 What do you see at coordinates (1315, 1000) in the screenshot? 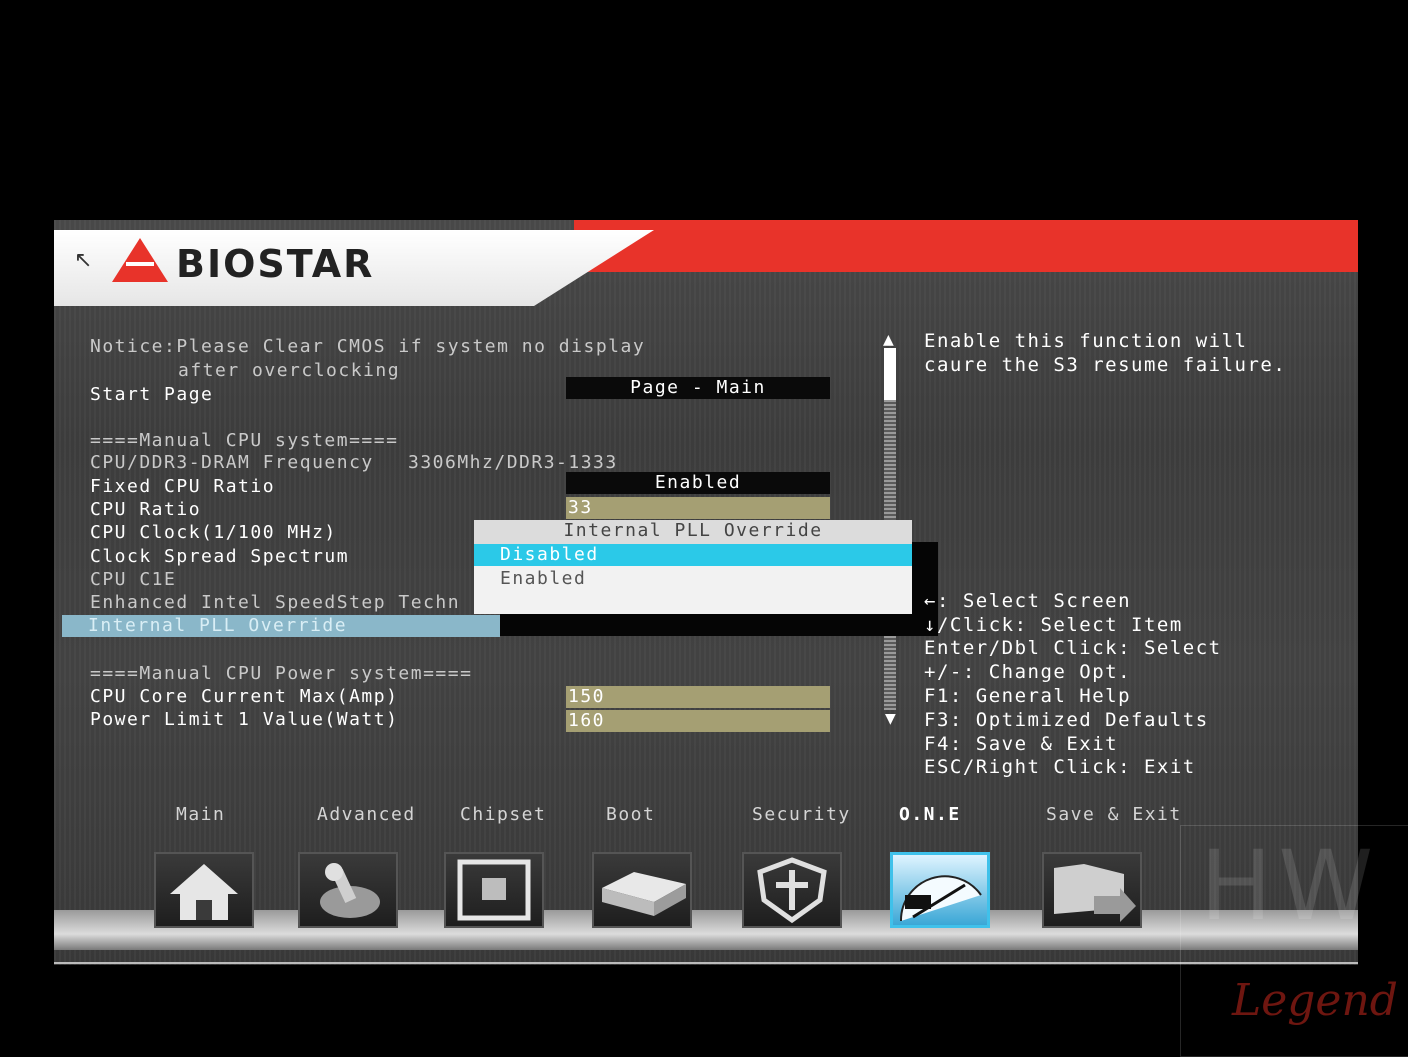
I see `watermark-legend: Legend` at bounding box center [1315, 1000].